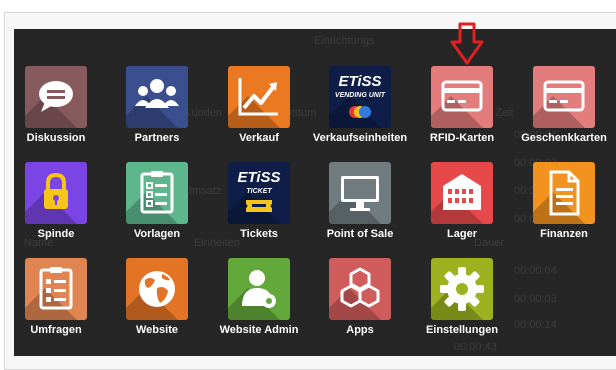 This screenshot has width=616, height=370. What do you see at coordinates (344, 41) in the screenshot?
I see `background-text: Einrichtungs` at bounding box center [344, 41].